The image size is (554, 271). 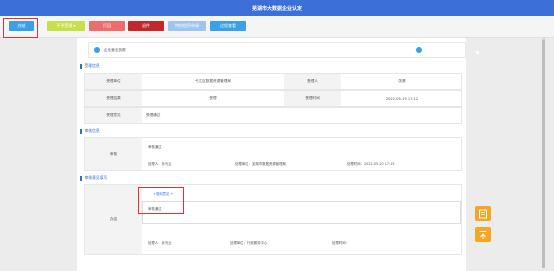 What do you see at coordinates (340, 243) in the screenshot?
I see `opinion-time: 处理时间：` at bounding box center [340, 243].